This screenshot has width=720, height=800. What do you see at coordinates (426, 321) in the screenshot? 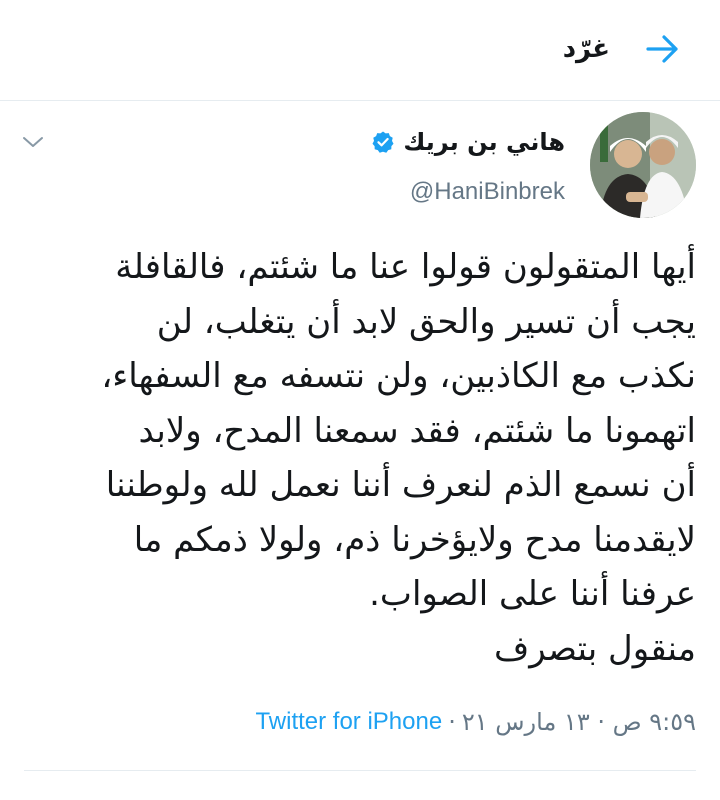
I see `tweet-text-line: يجب أن تسير والحق لابد أن يتغلب، لن` at bounding box center [426, 321].